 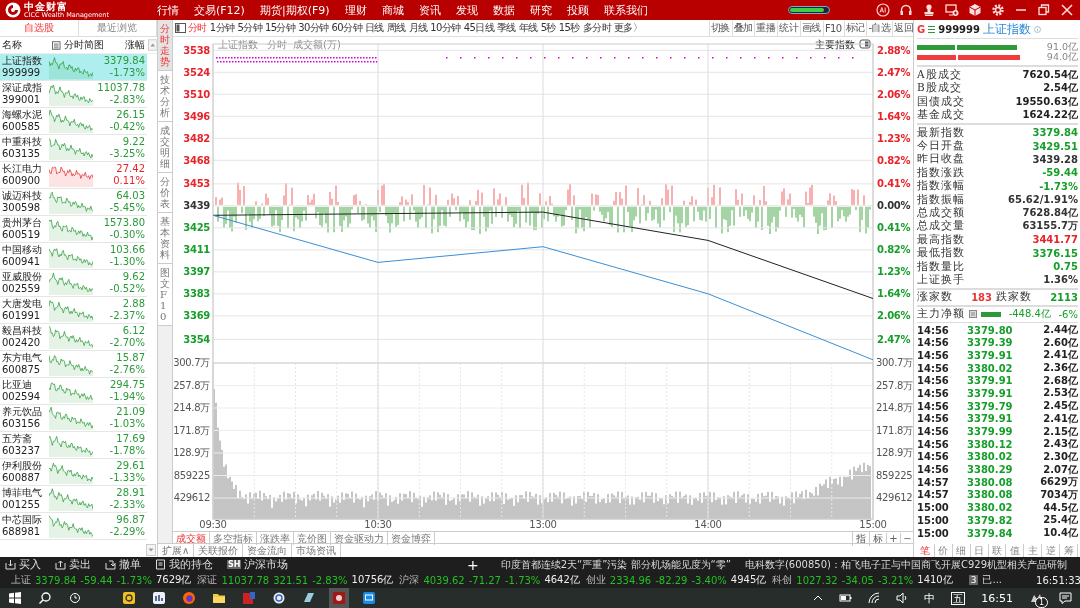 I want to click on browser-icon, so click(x=189, y=598).